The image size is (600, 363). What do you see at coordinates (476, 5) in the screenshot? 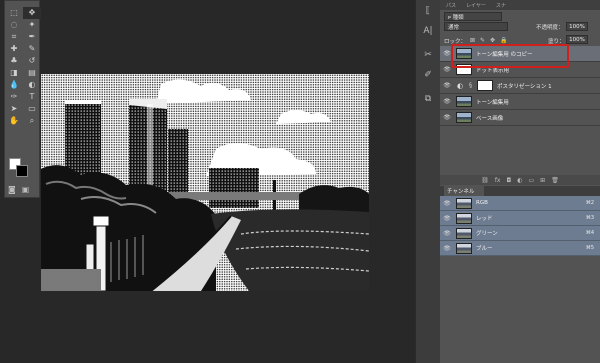
I see `tab-layers: レイヤー` at bounding box center [476, 5].